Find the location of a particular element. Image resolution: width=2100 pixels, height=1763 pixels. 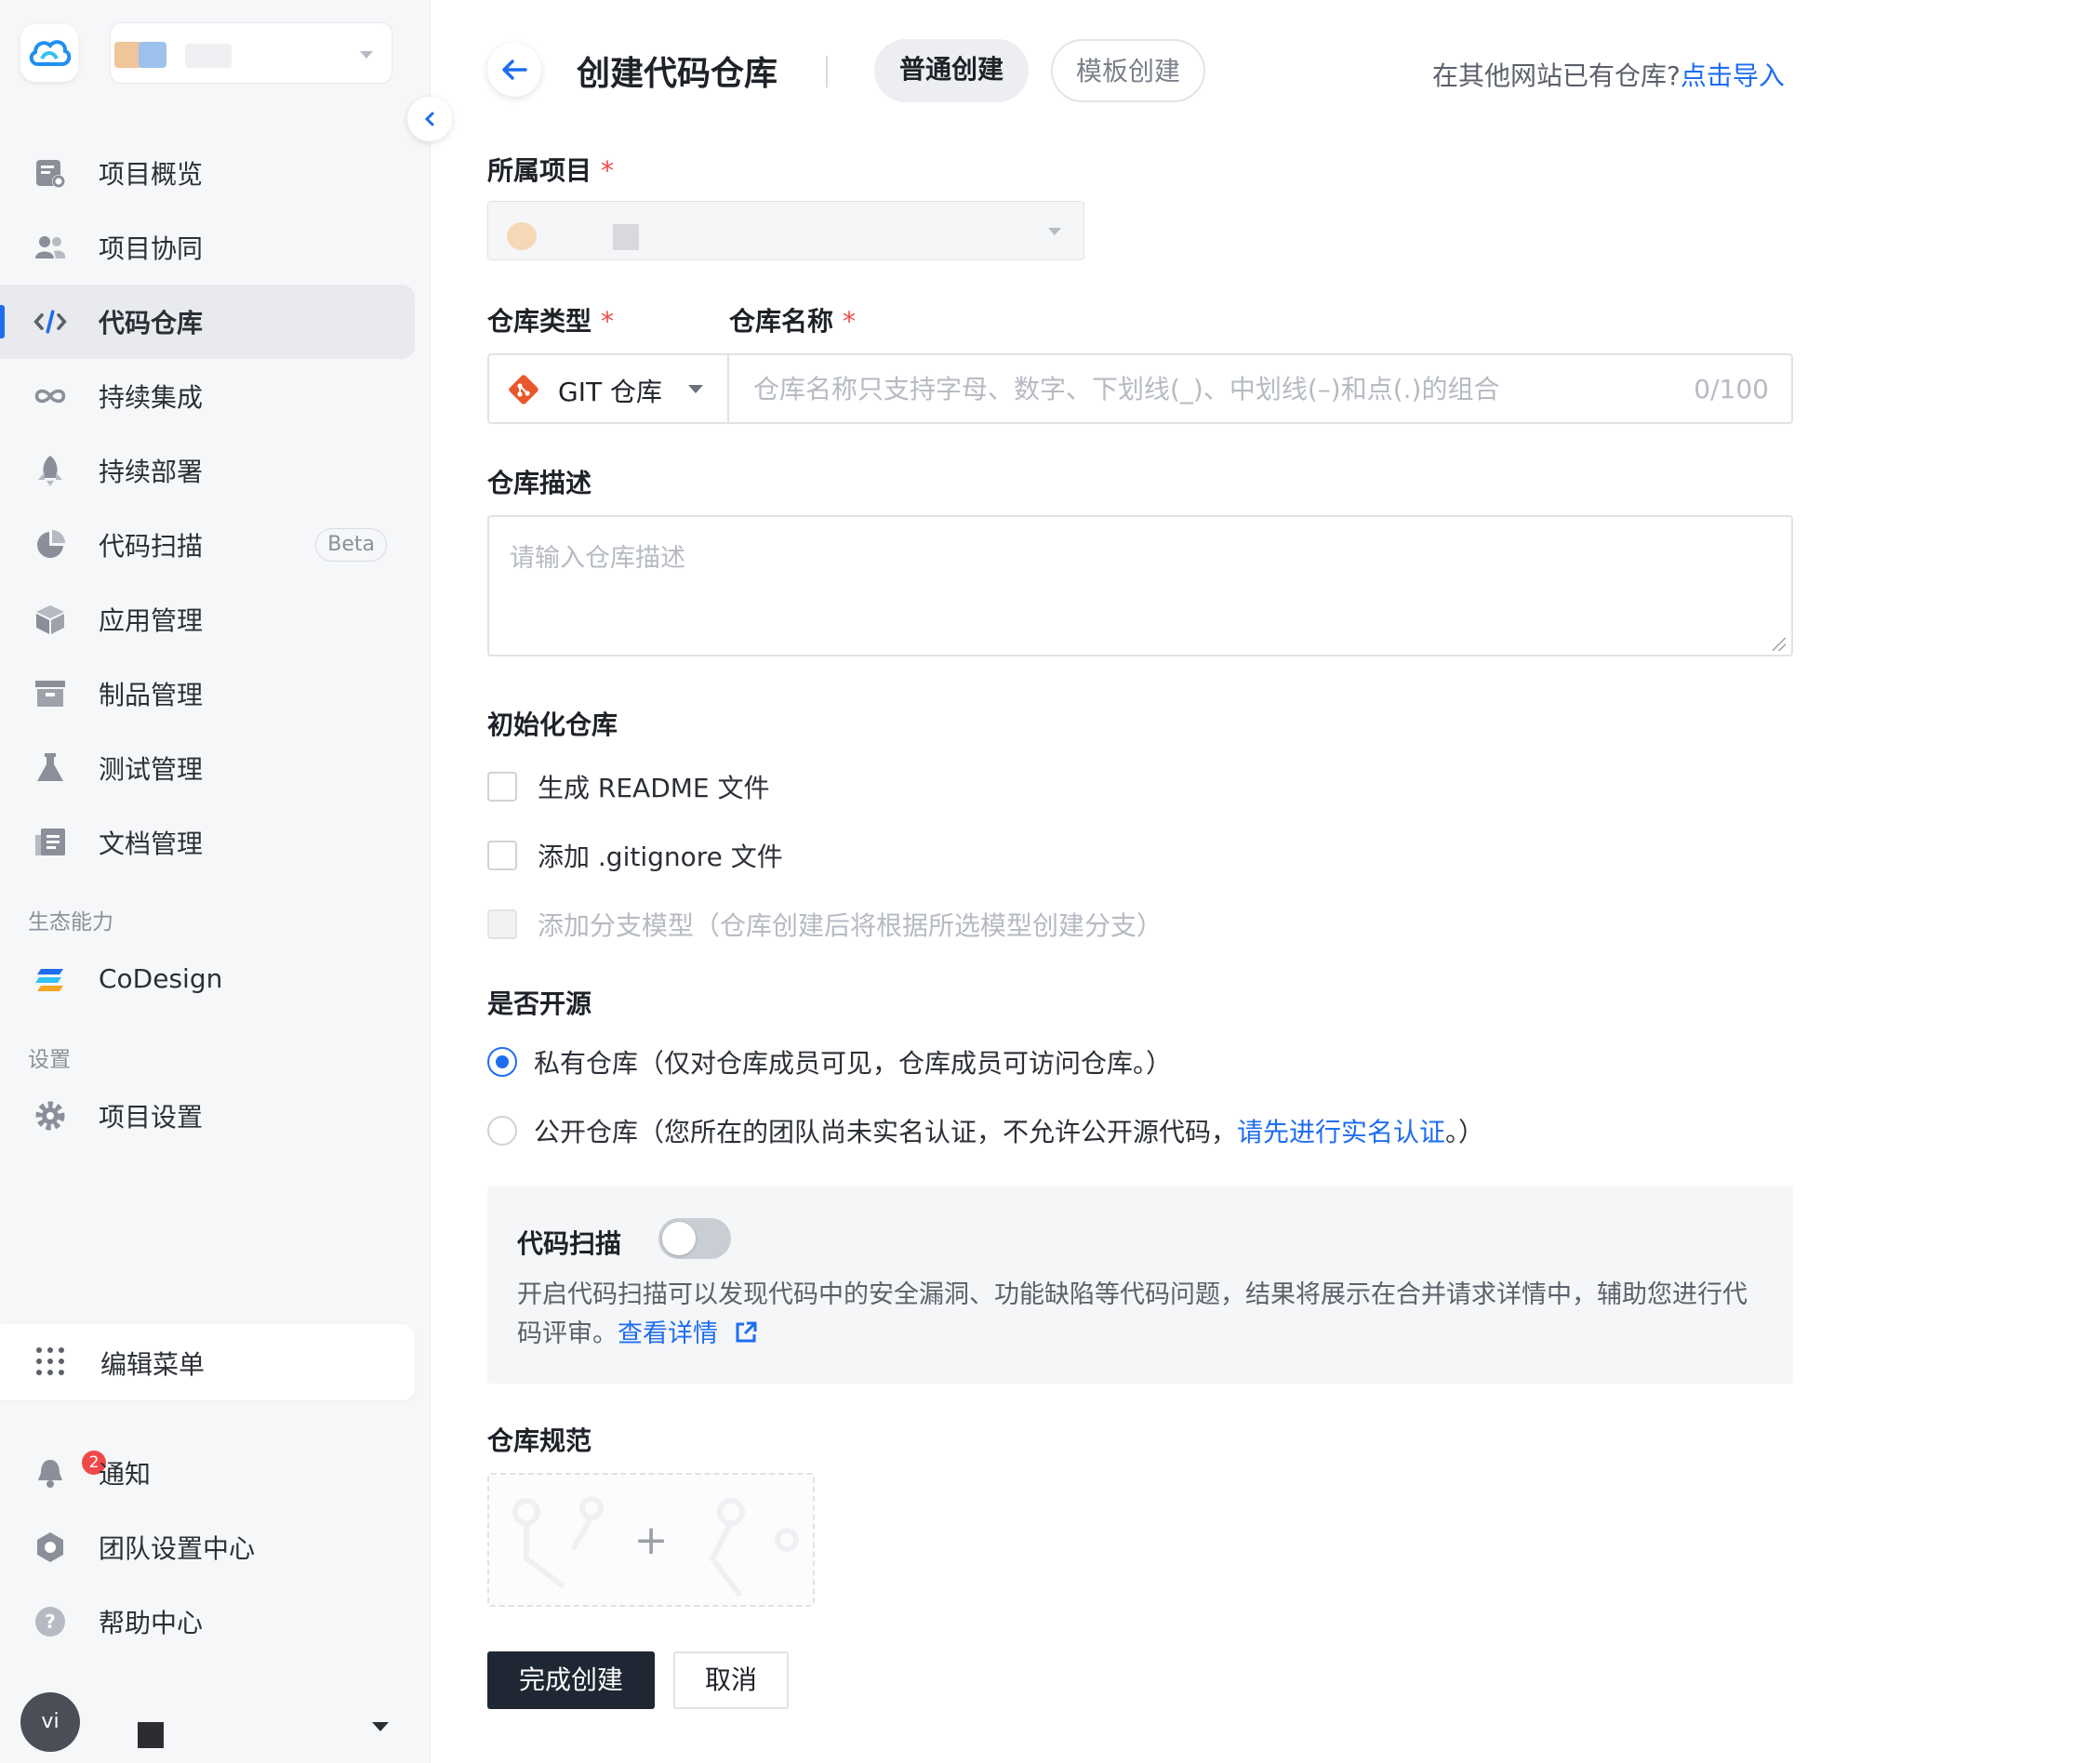

user-name-redacted is located at coordinates (151, 1735).